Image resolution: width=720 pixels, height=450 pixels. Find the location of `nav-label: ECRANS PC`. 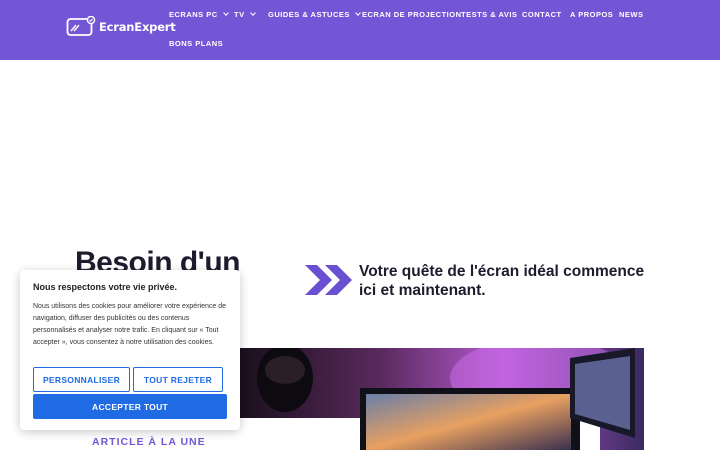

nav-label: ECRANS PC is located at coordinates (193, 14).